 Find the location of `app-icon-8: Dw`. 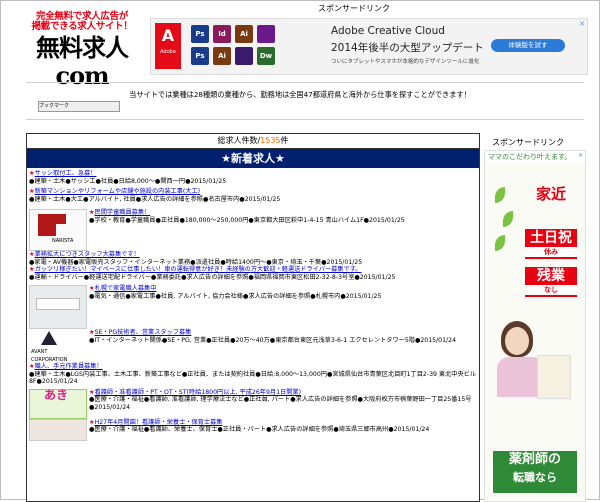

app-icon-8: Dw is located at coordinates (266, 56).